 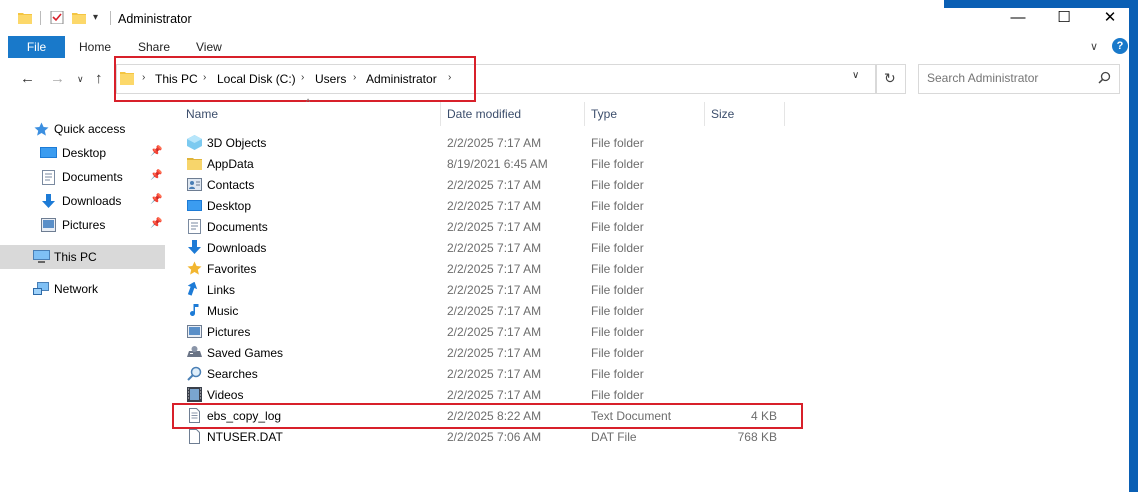 I want to click on new-folder-icon, so click(x=79, y=17).